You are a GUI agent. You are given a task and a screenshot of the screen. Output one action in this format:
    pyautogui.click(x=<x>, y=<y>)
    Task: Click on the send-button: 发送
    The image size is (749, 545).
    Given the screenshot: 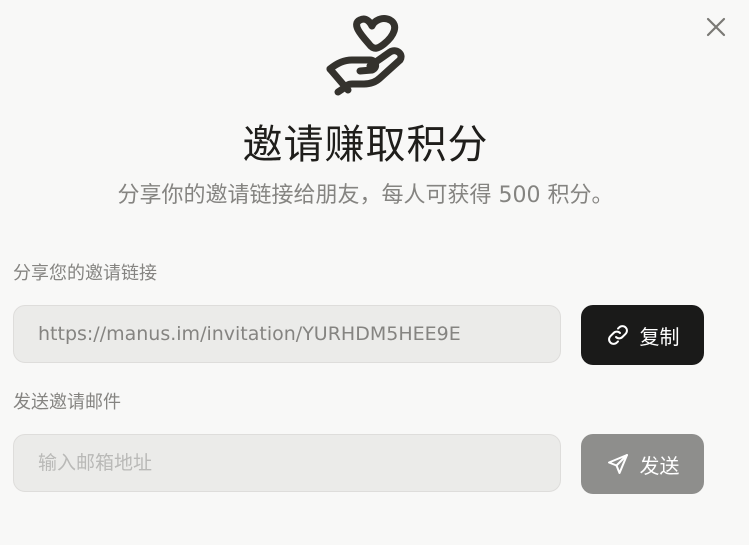 What is the action you would take?
    pyautogui.click(x=642, y=464)
    